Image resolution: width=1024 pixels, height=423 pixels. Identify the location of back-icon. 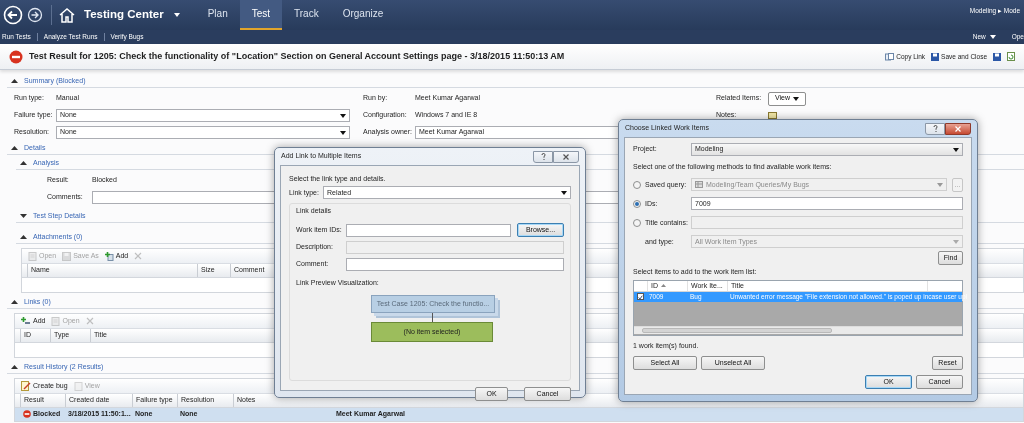
(13, 15).